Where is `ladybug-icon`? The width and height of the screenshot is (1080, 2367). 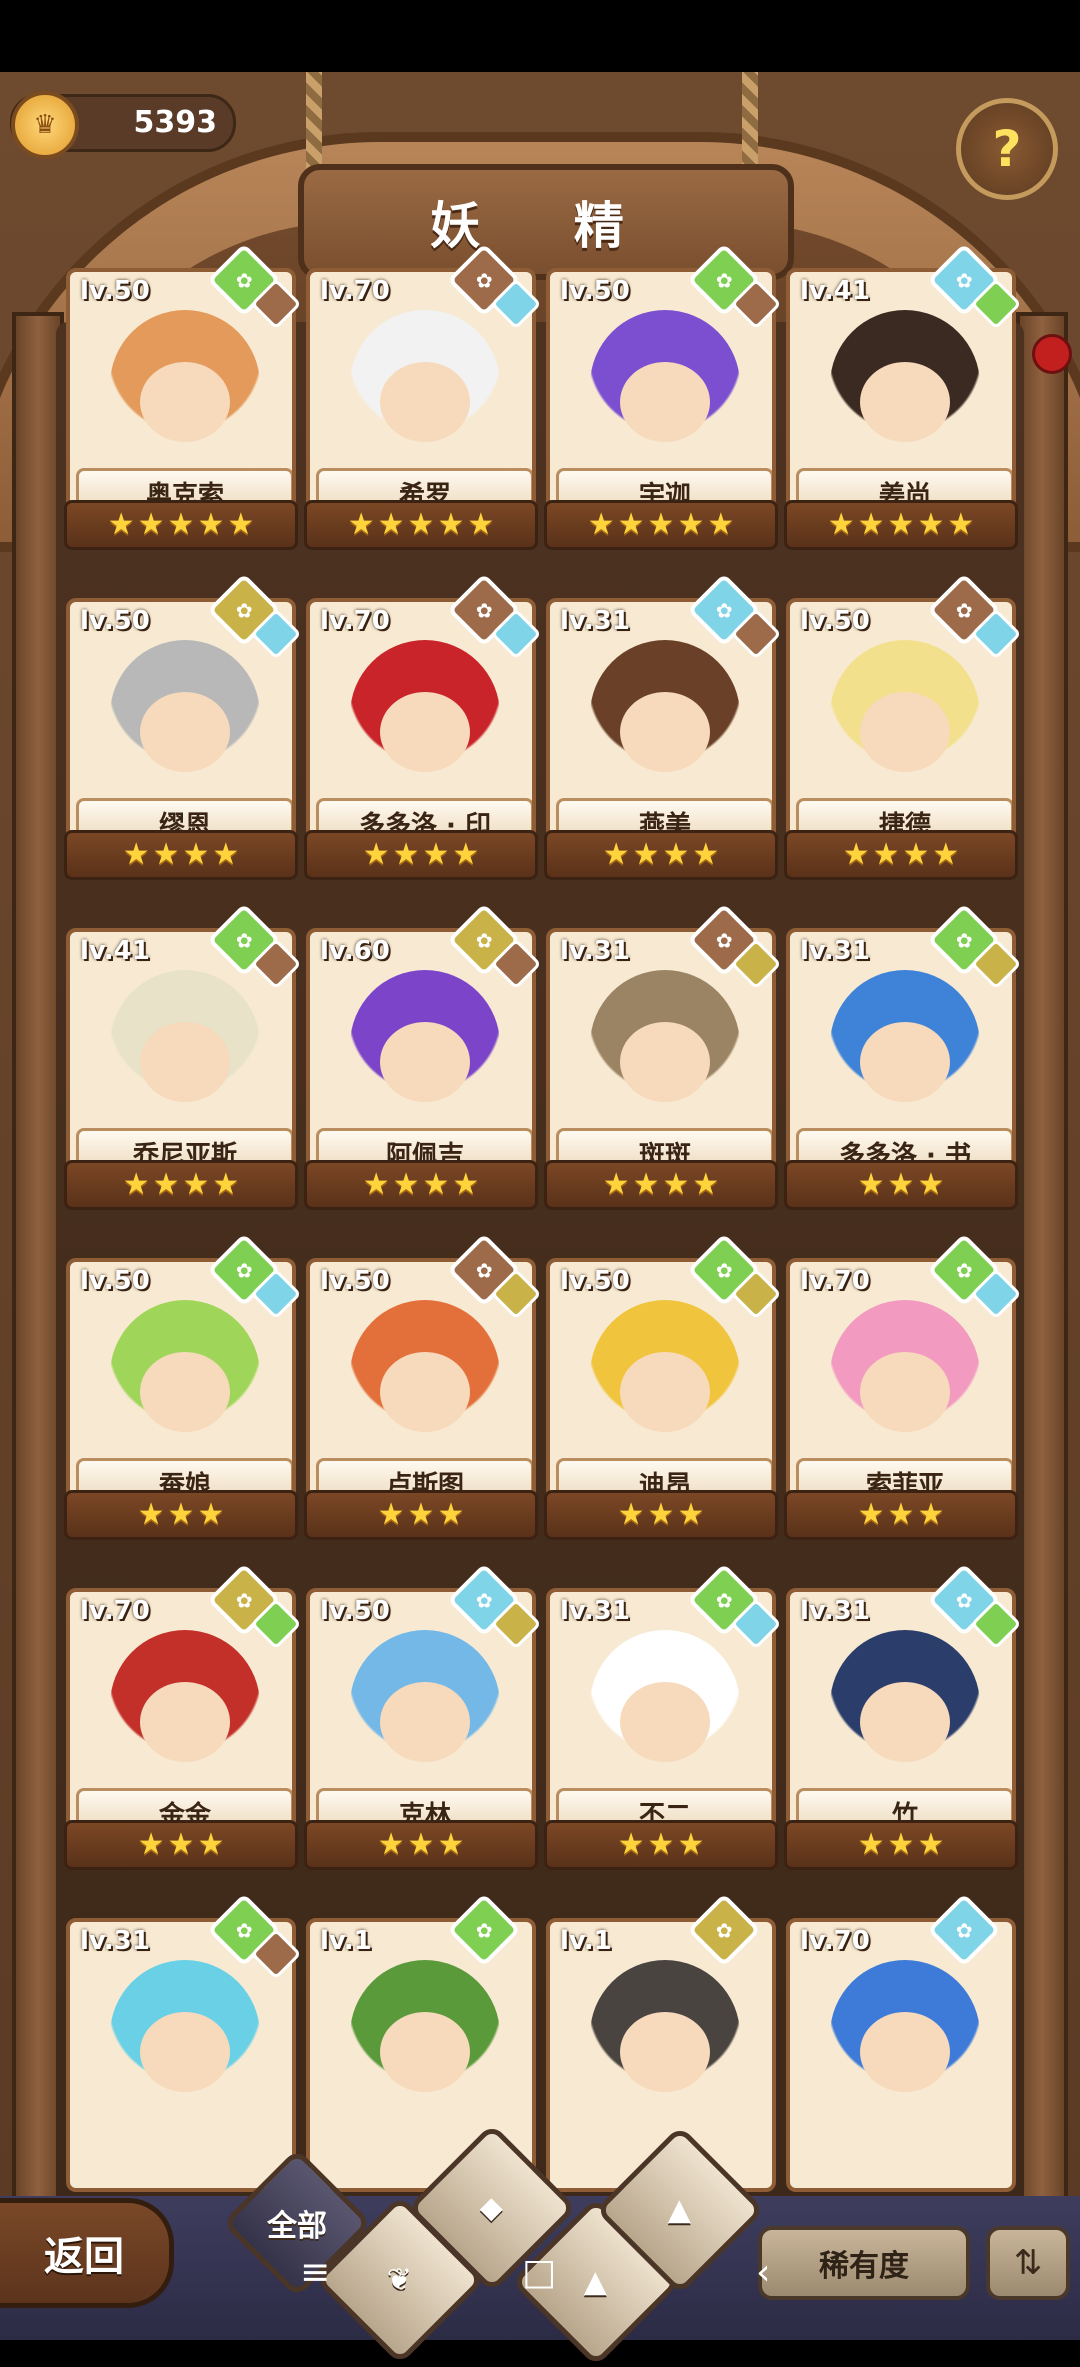 ladybug-icon is located at coordinates (1052, 354).